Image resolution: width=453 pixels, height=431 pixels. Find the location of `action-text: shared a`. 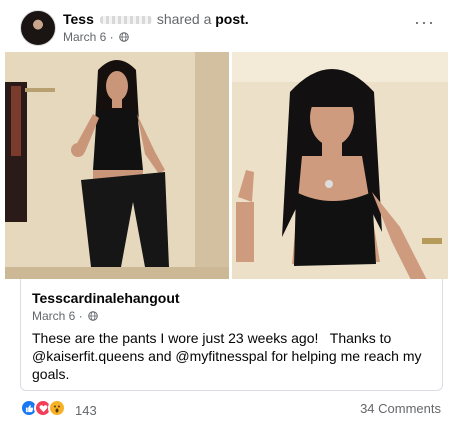

action-text: shared a is located at coordinates (184, 19).